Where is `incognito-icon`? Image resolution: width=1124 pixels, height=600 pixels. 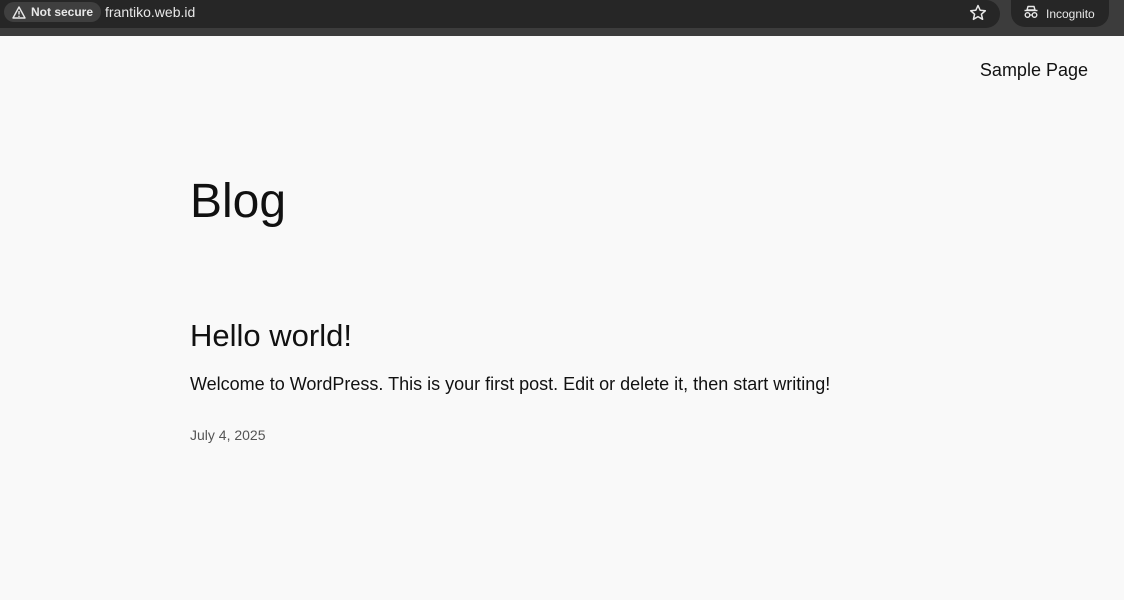 incognito-icon is located at coordinates (1031, 13).